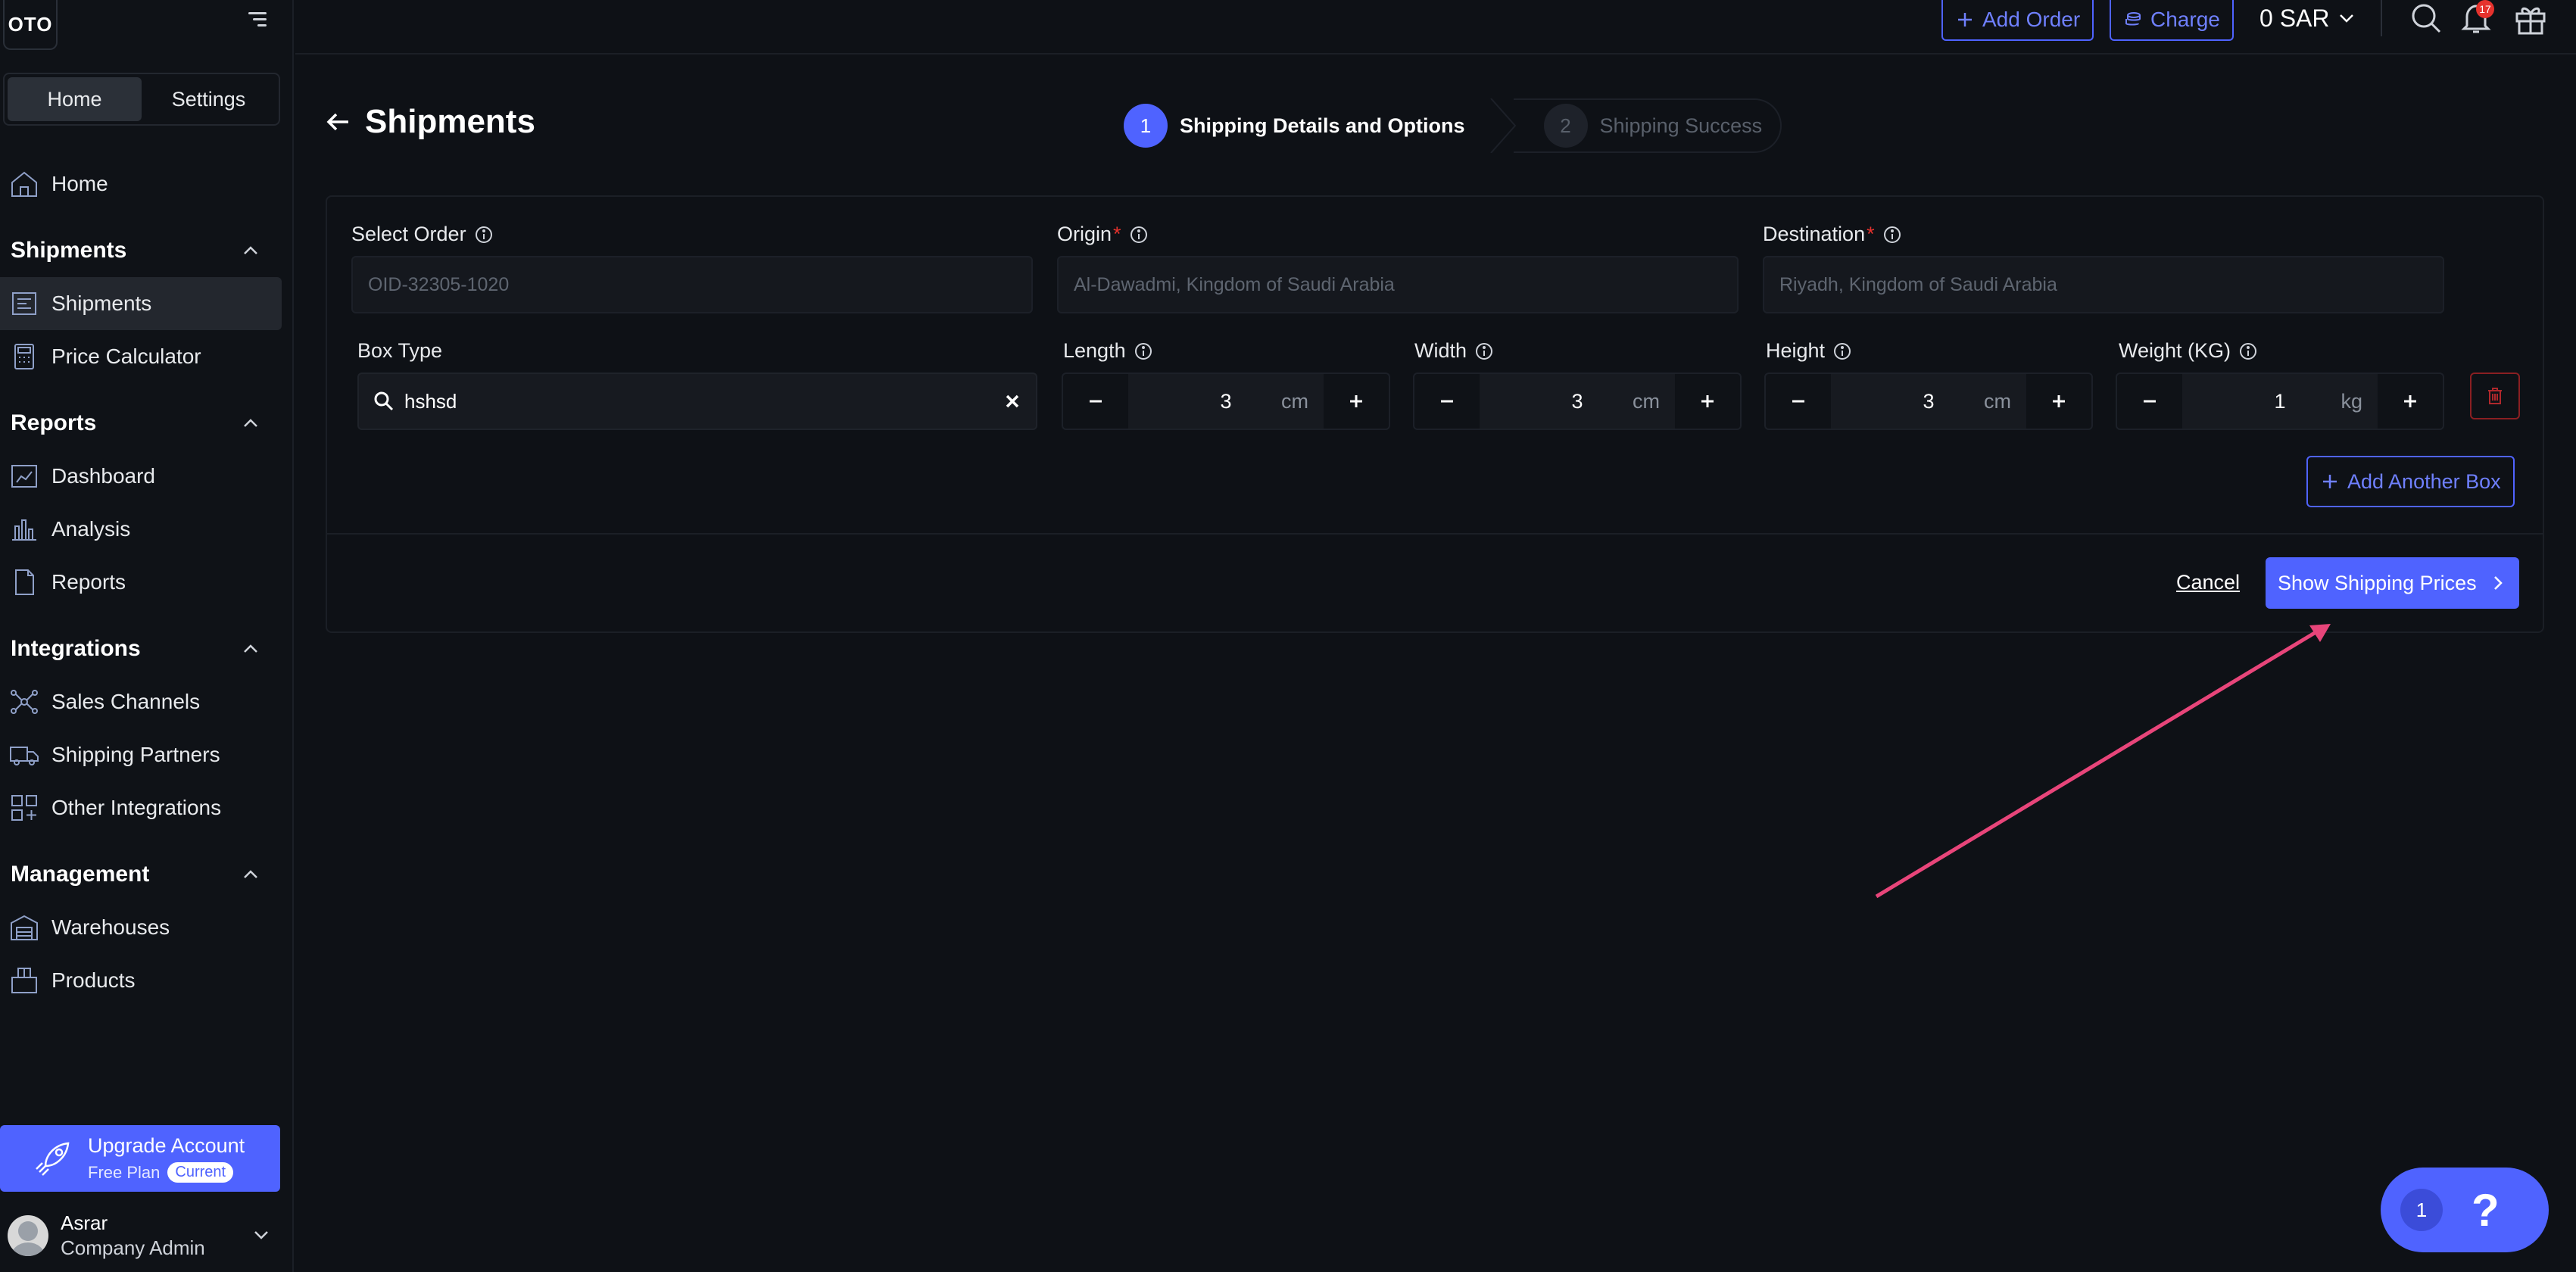 The image size is (2576, 1272). Describe the element at coordinates (697, 401) in the screenshot. I see `box-type-search: hshsd` at that location.